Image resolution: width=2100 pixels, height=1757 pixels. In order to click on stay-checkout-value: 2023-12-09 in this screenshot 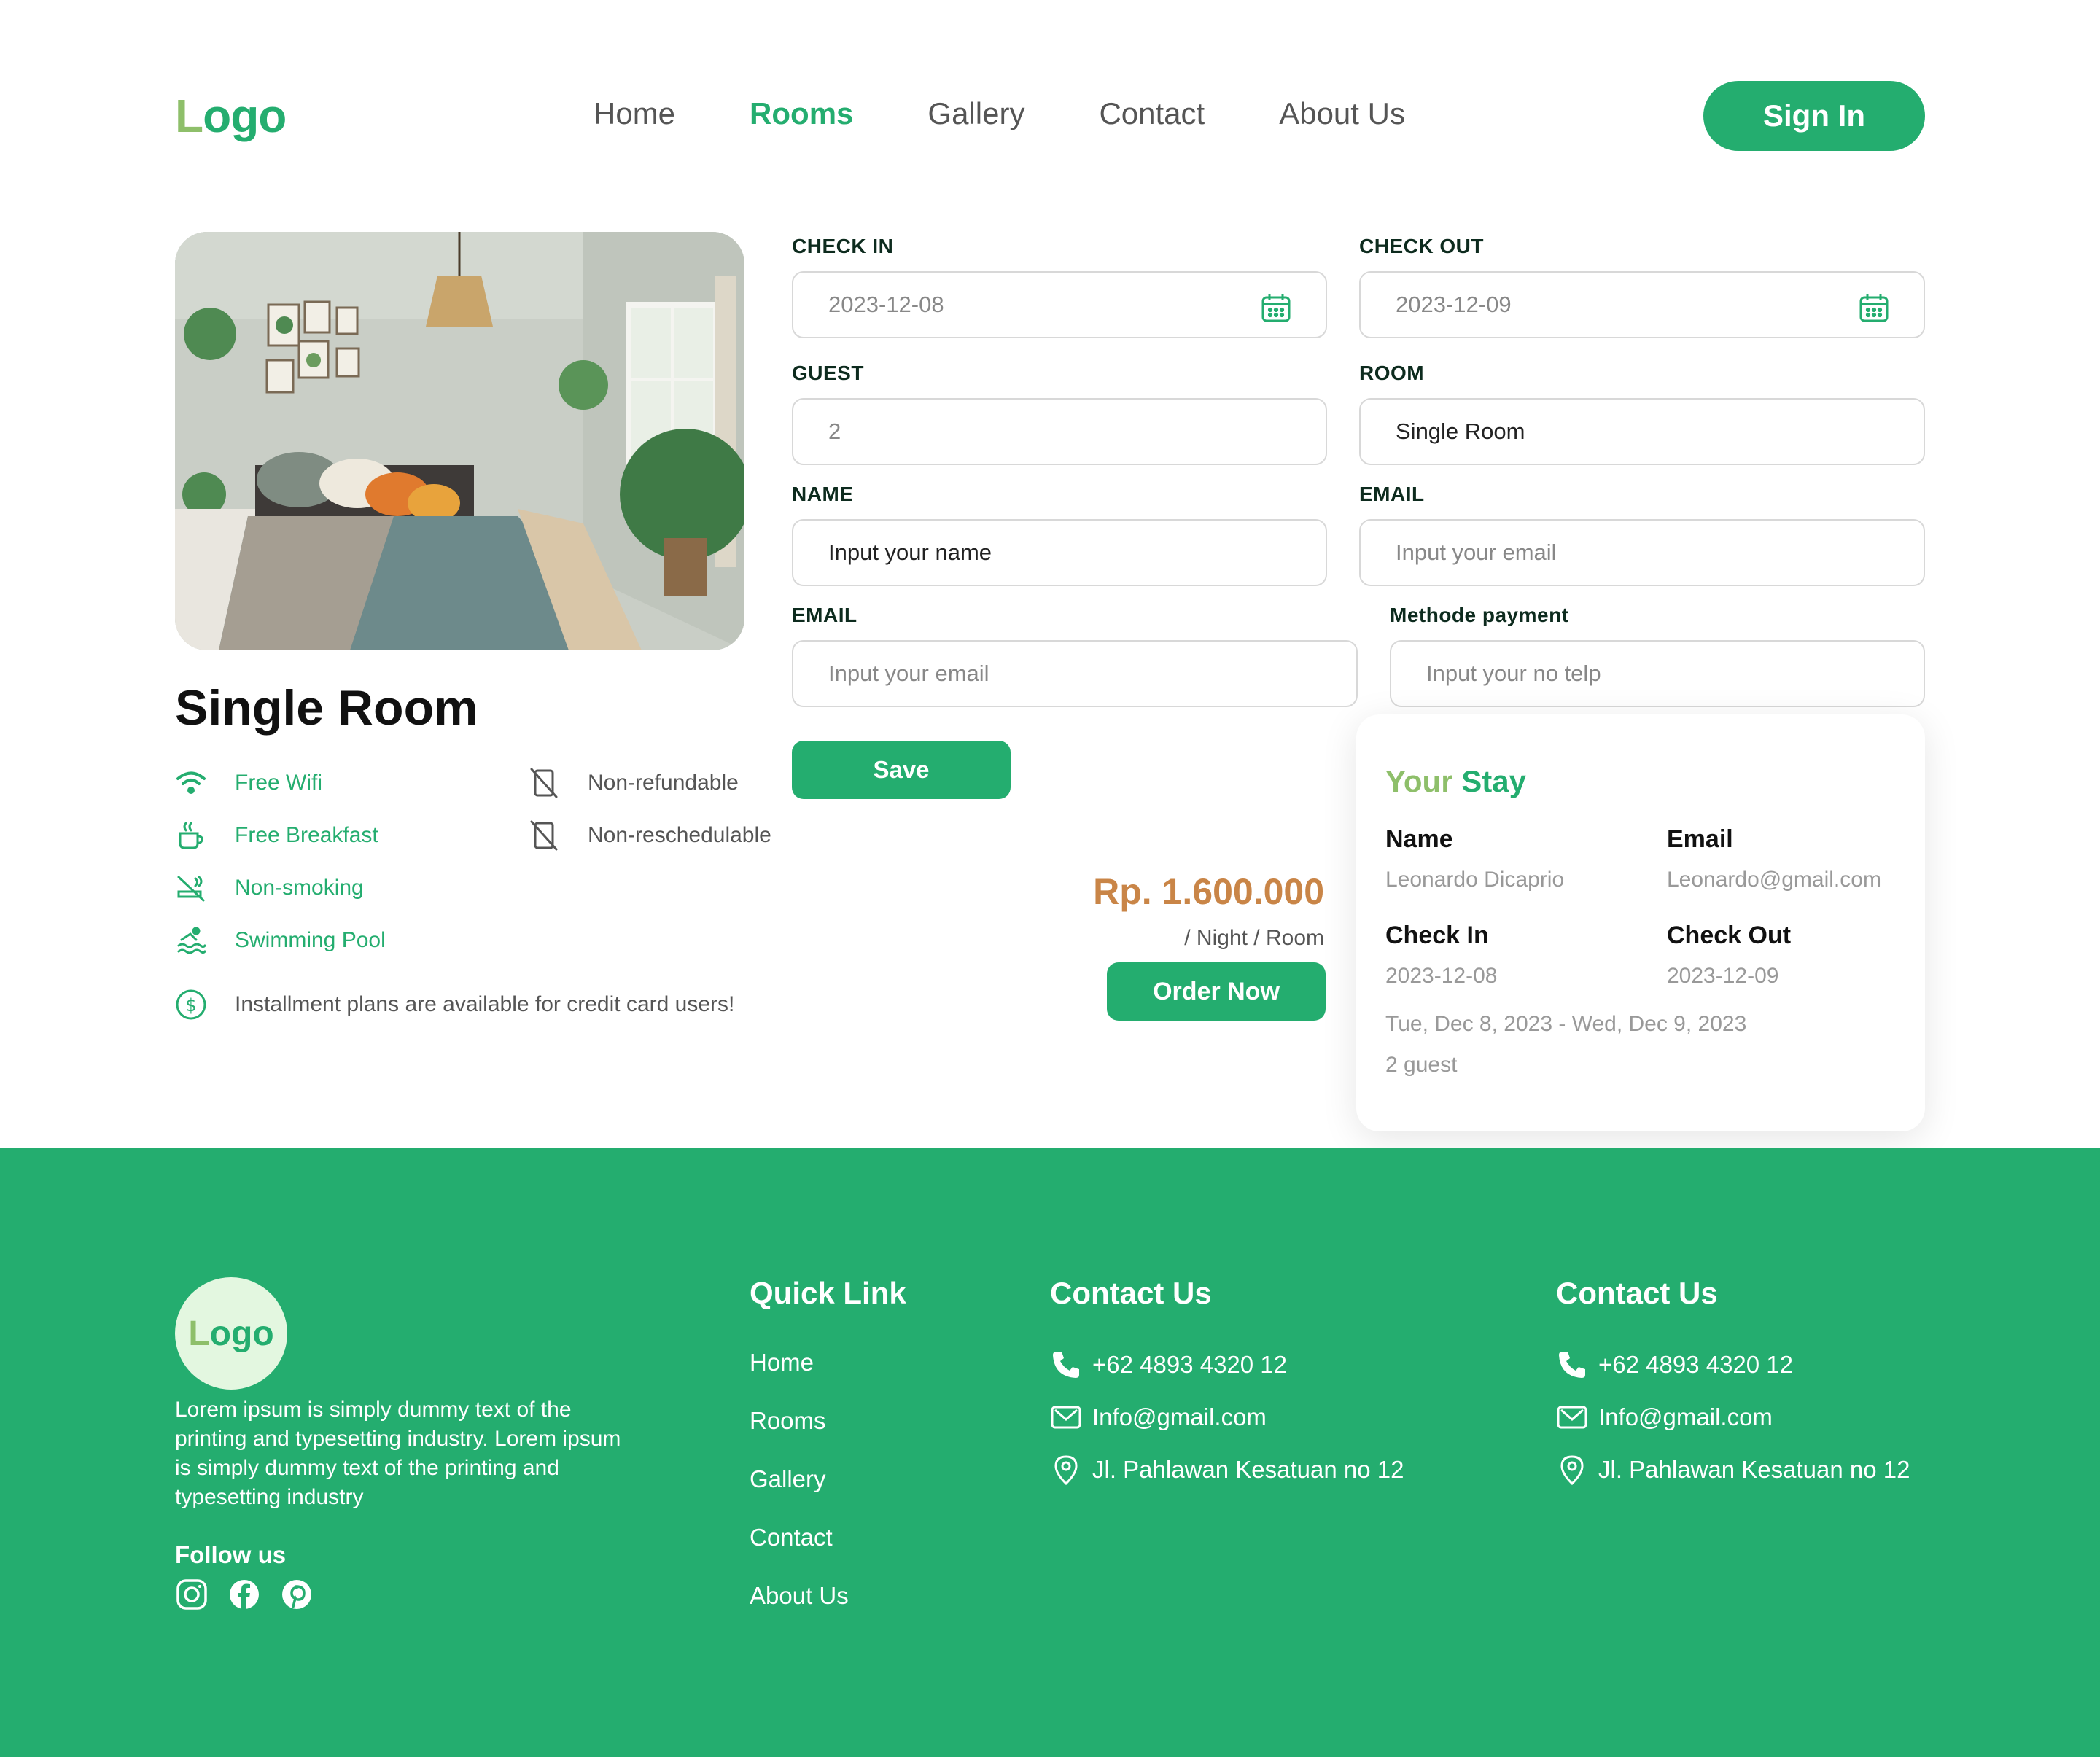, I will do `click(1723, 976)`.